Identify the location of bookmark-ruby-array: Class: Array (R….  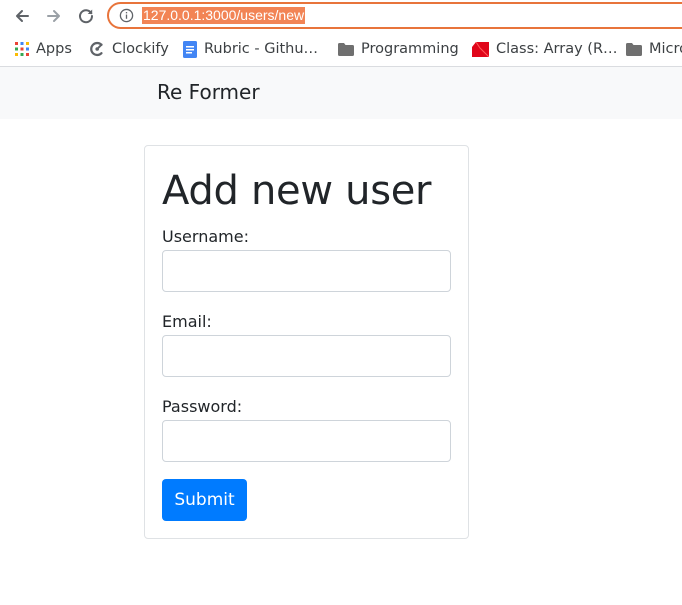
(545, 49).